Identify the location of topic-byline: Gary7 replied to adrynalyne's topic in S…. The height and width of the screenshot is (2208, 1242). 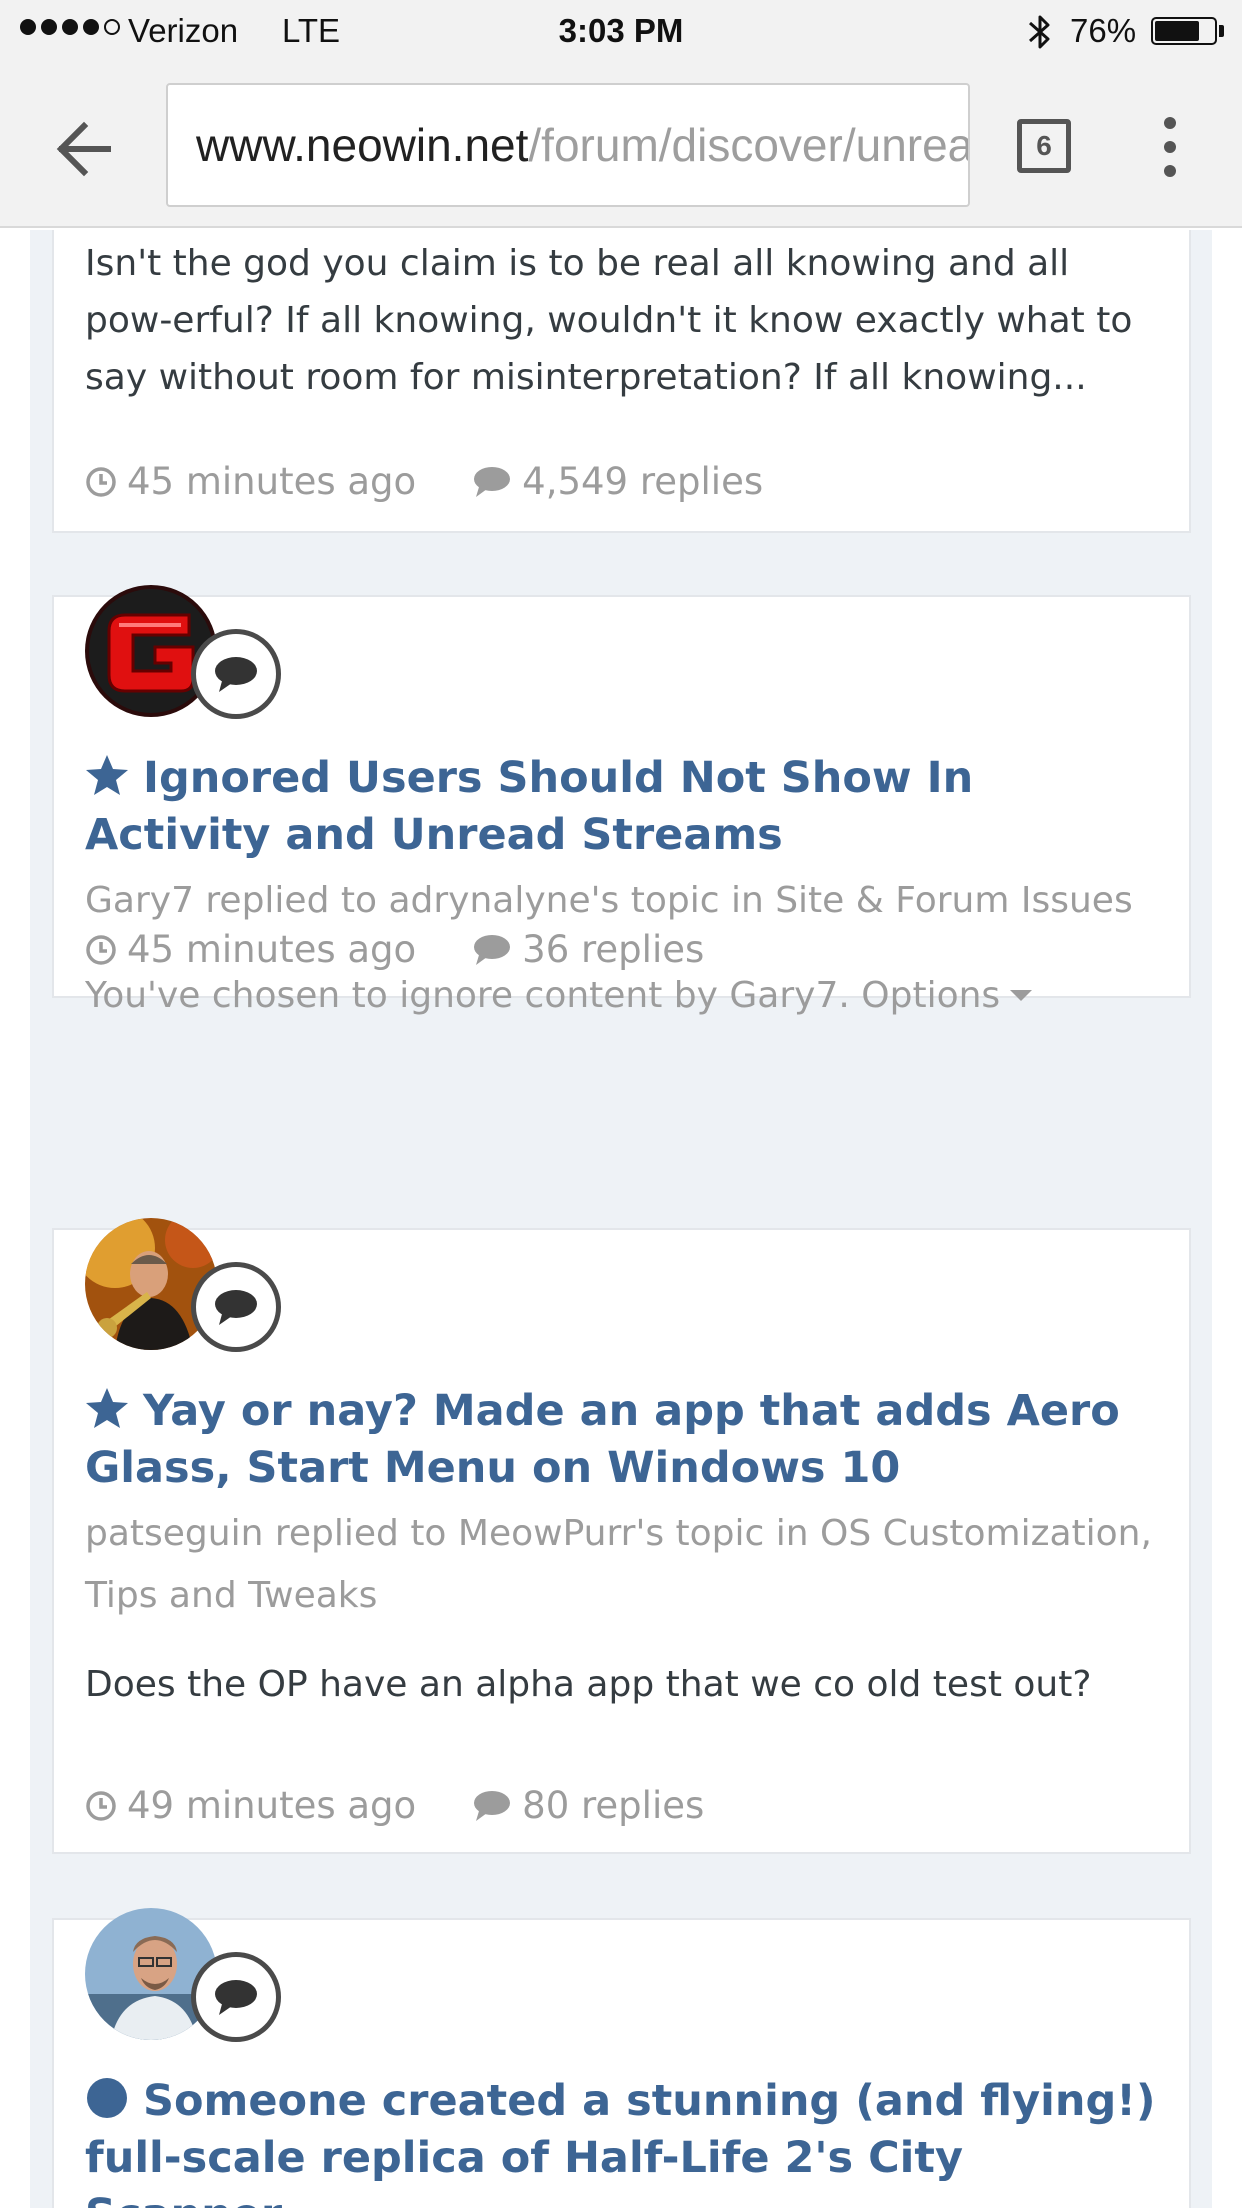
(609, 900).